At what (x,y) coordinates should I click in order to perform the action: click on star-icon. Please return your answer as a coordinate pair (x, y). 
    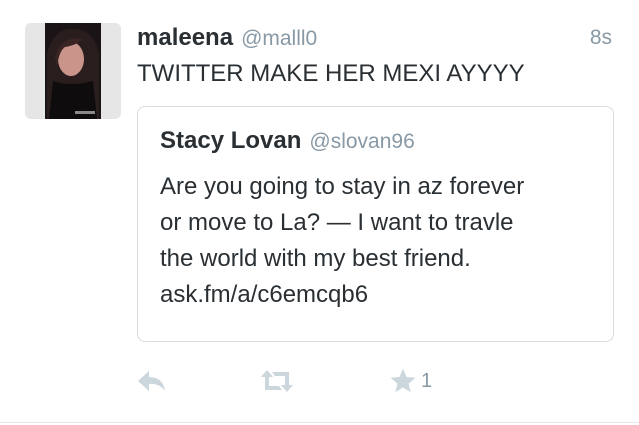
    Looking at the image, I should click on (403, 380).